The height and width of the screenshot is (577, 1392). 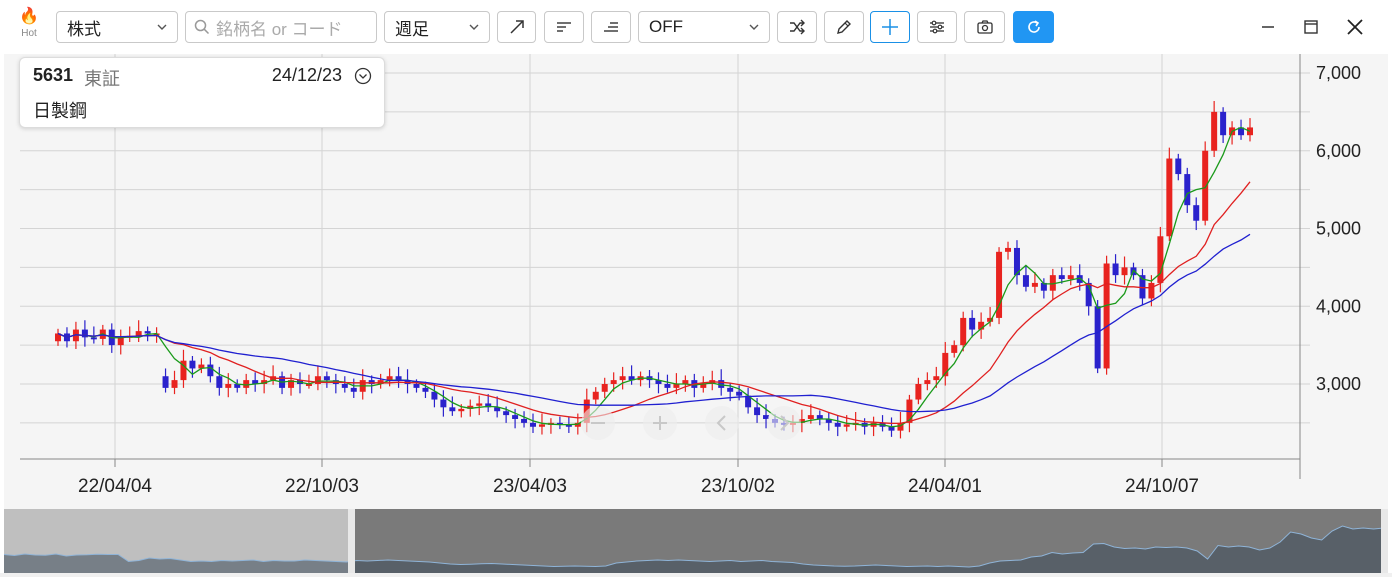 I want to click on hot-button: 🔥 Hot, so click(x=29, y=28).